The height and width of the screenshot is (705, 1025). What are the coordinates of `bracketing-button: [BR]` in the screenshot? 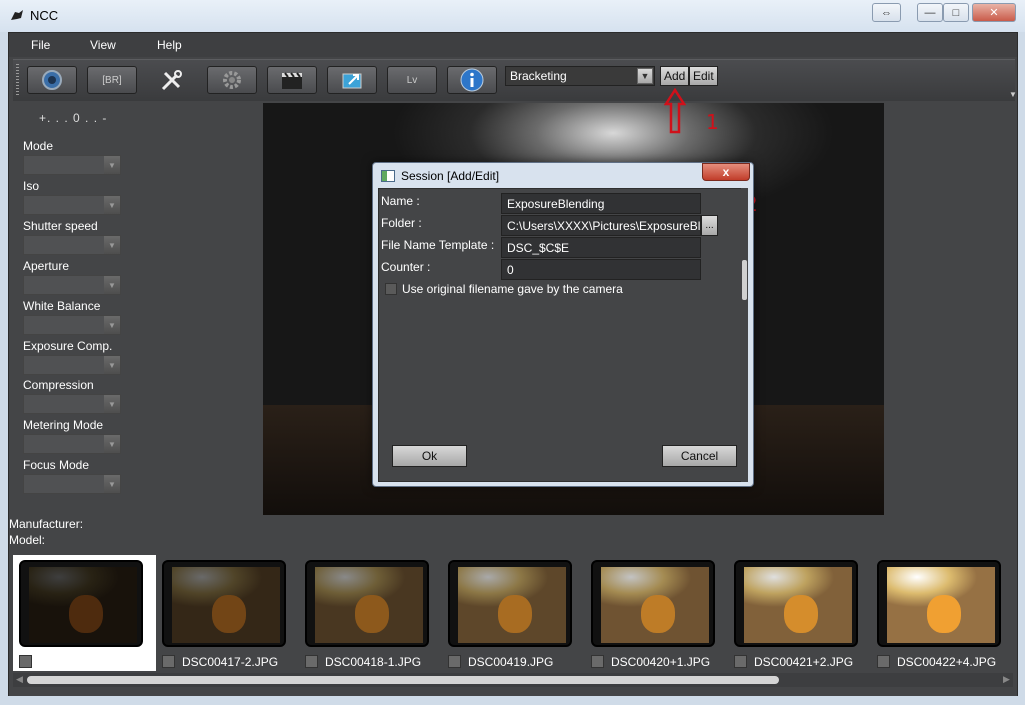 It's located at (112, 80).